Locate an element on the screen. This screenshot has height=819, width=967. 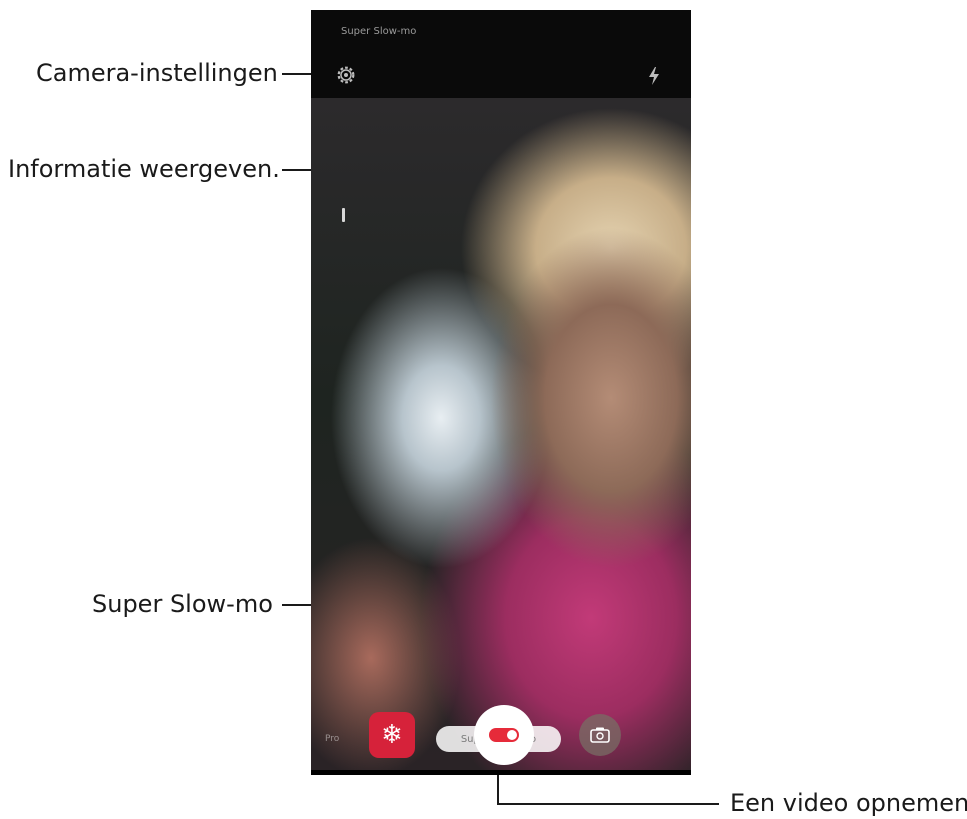
record-button is located at coordinates (504, 735).